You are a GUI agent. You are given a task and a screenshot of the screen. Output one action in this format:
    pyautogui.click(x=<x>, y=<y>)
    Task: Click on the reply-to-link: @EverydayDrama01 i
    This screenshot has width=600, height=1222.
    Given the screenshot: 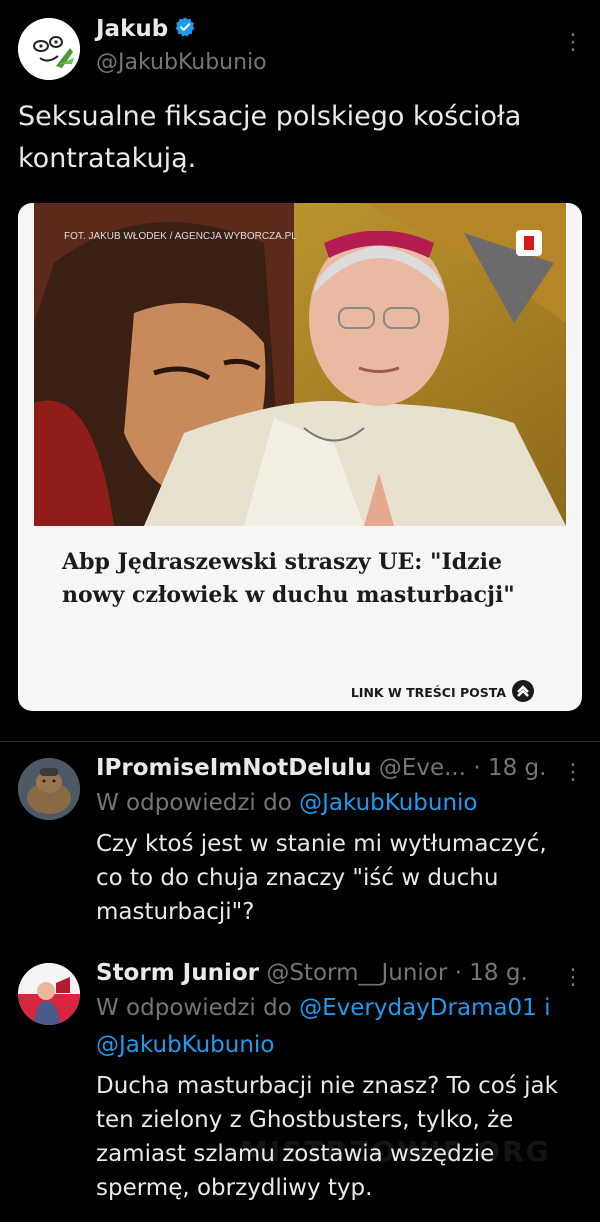 What is the action you would take?
    pyautogui.click(x=424, y=1008)
    